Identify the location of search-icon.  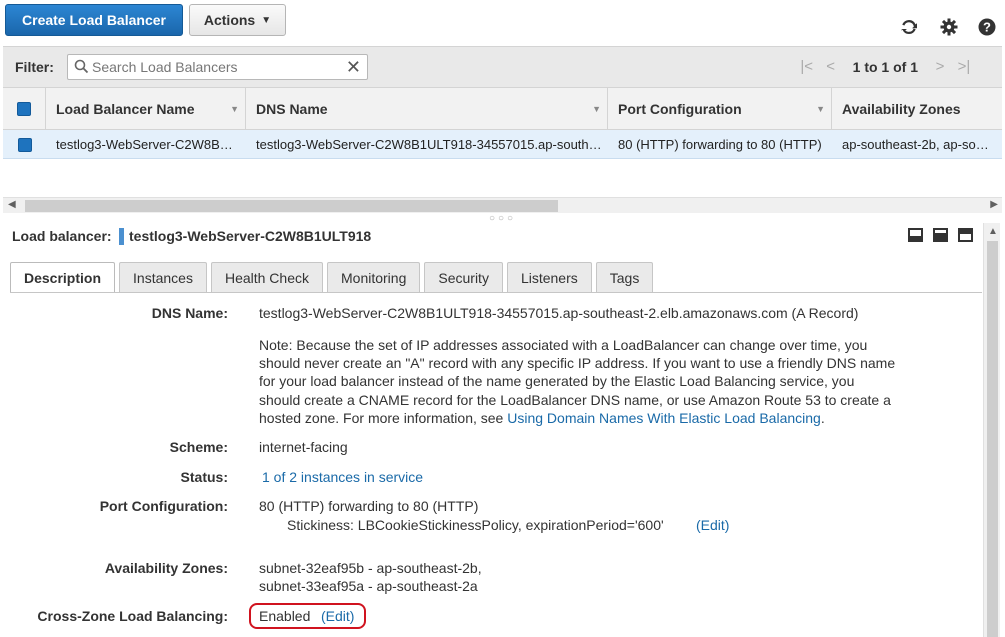
(81, 68).